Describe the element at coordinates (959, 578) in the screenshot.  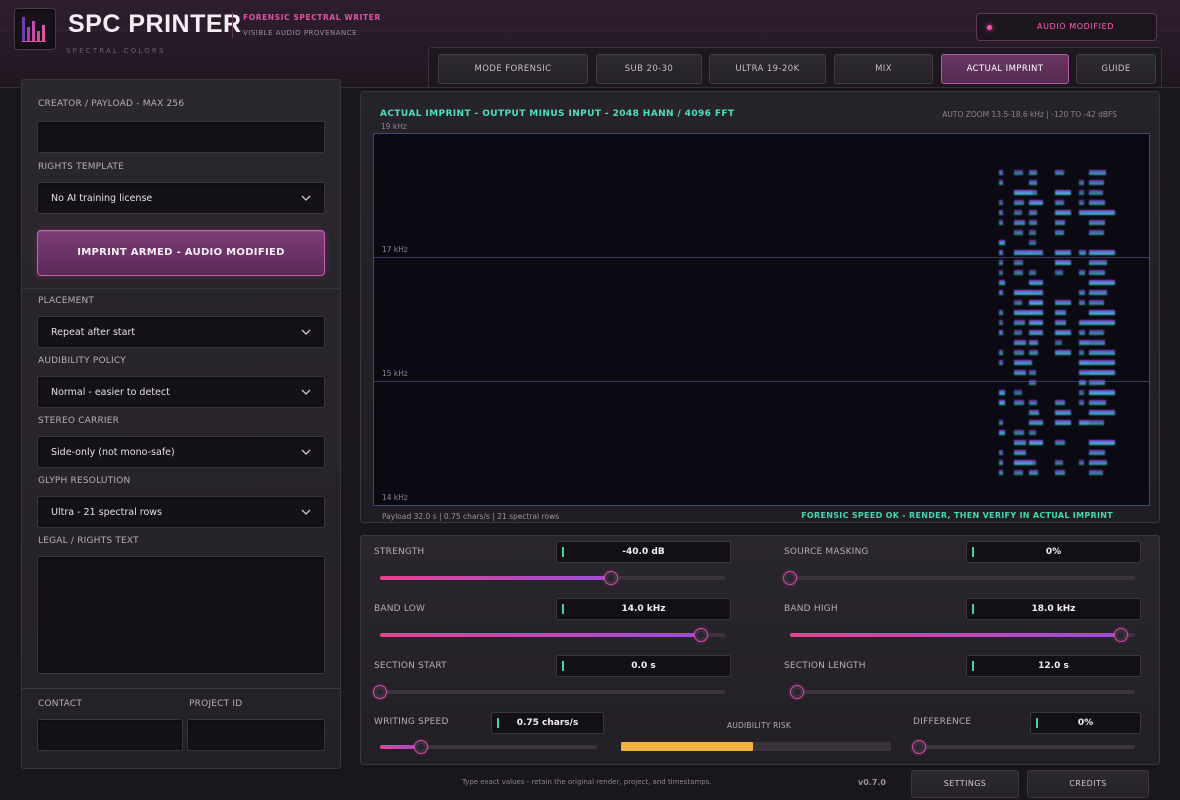
I see `source-masking-slider` at that location.